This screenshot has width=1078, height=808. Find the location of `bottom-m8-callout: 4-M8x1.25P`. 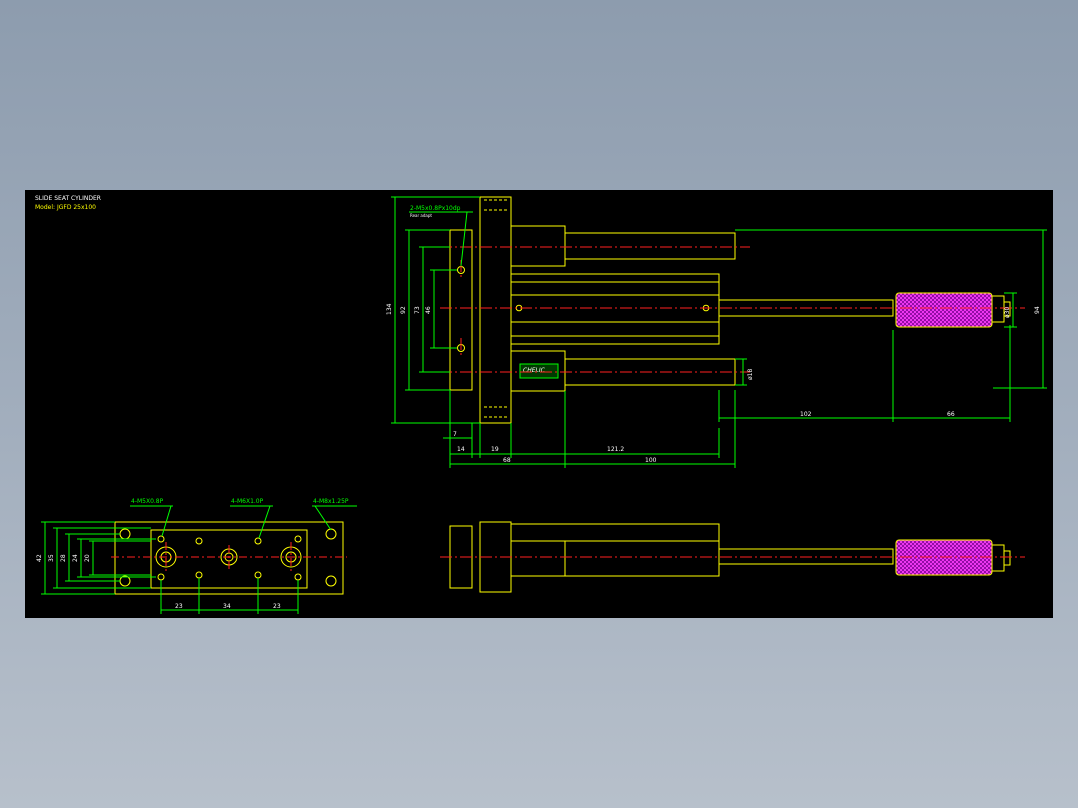

bottom-m8-callout: 4-M8x1.25P is located at coordinates (331, 501).